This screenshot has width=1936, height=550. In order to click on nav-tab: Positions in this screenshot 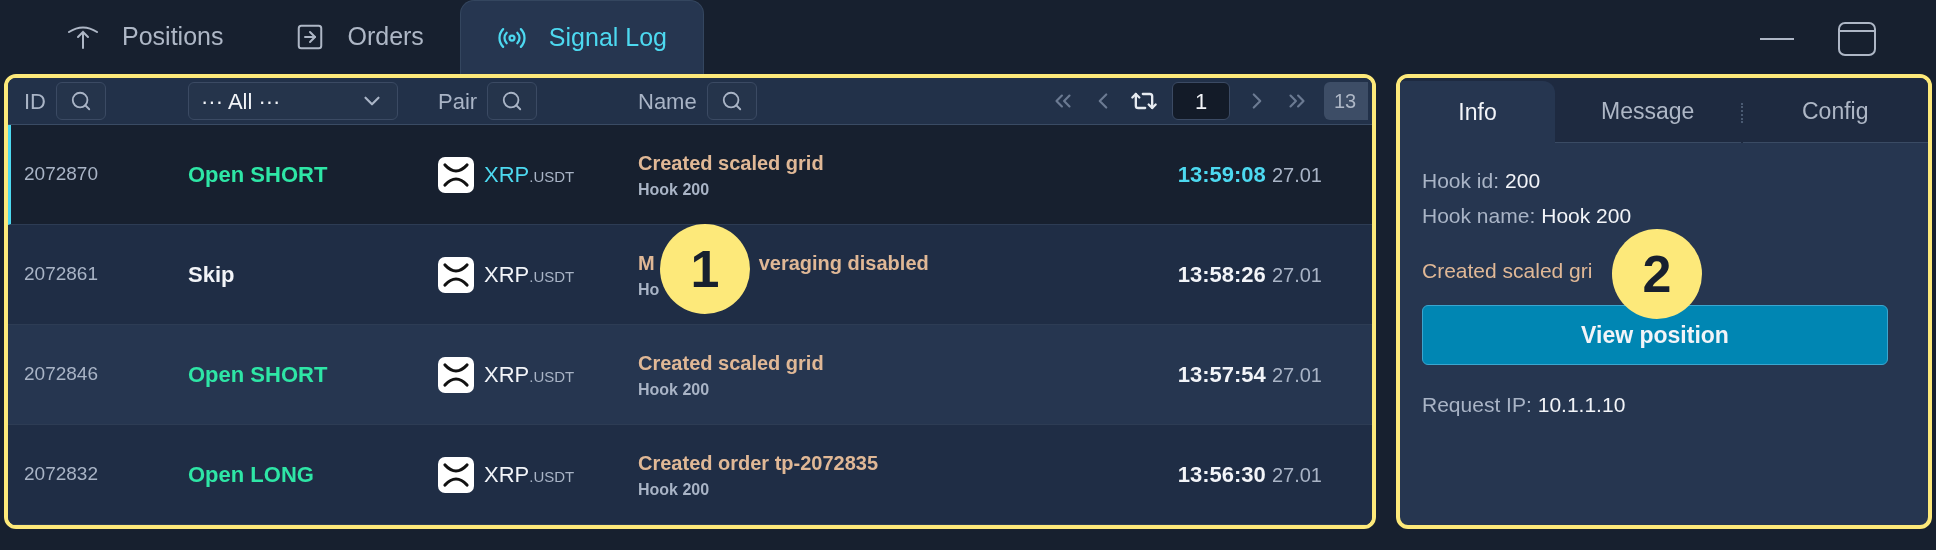, I will do `click(145, 37)`.